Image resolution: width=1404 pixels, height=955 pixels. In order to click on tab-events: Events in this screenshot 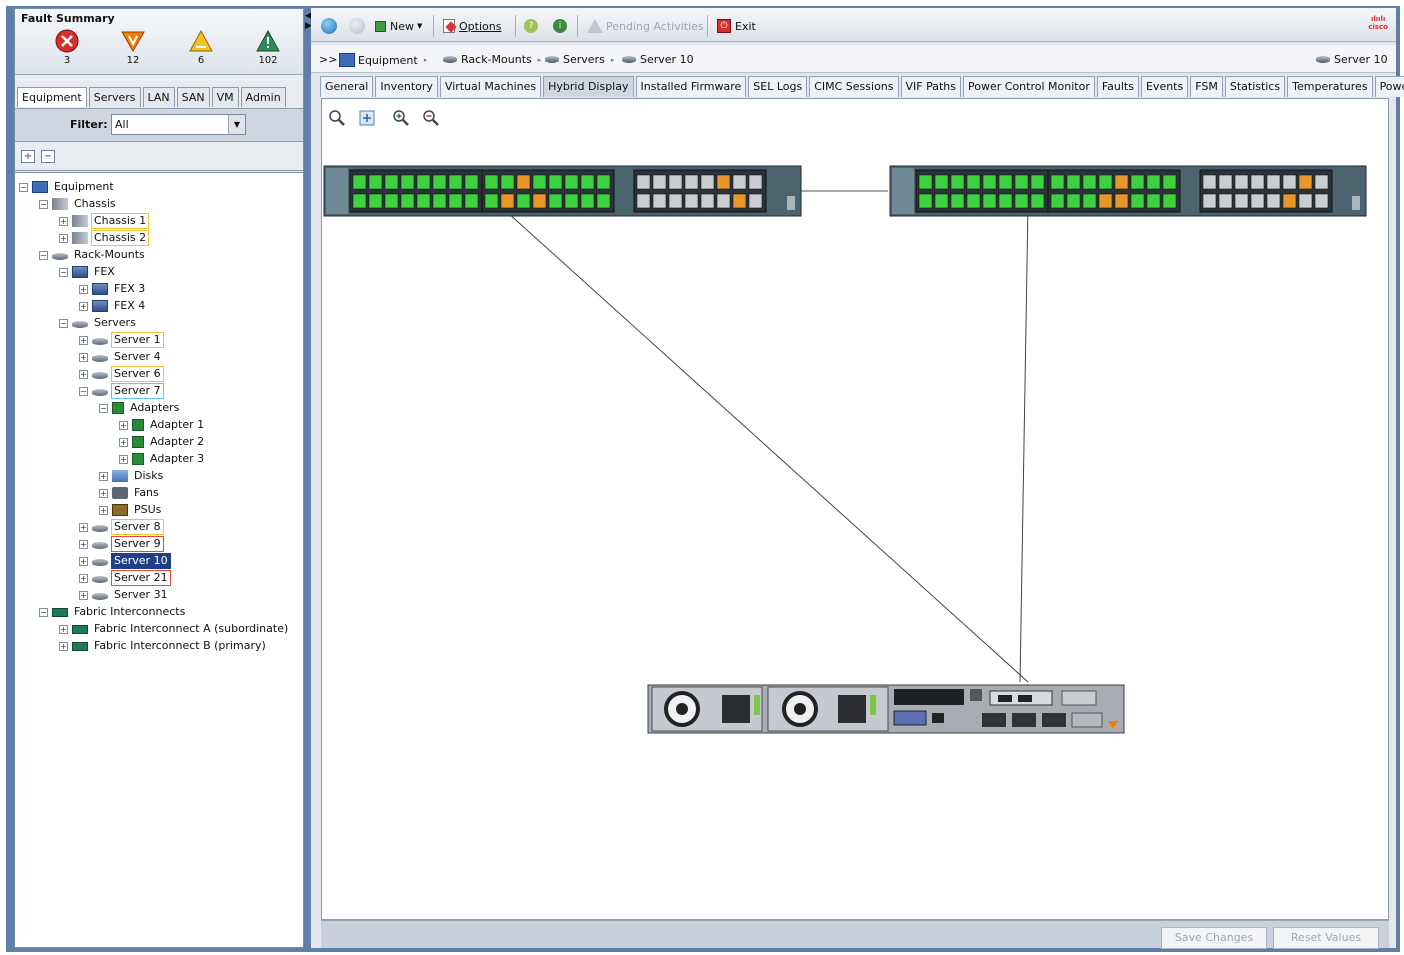, I will do `click(1164, 86)`.